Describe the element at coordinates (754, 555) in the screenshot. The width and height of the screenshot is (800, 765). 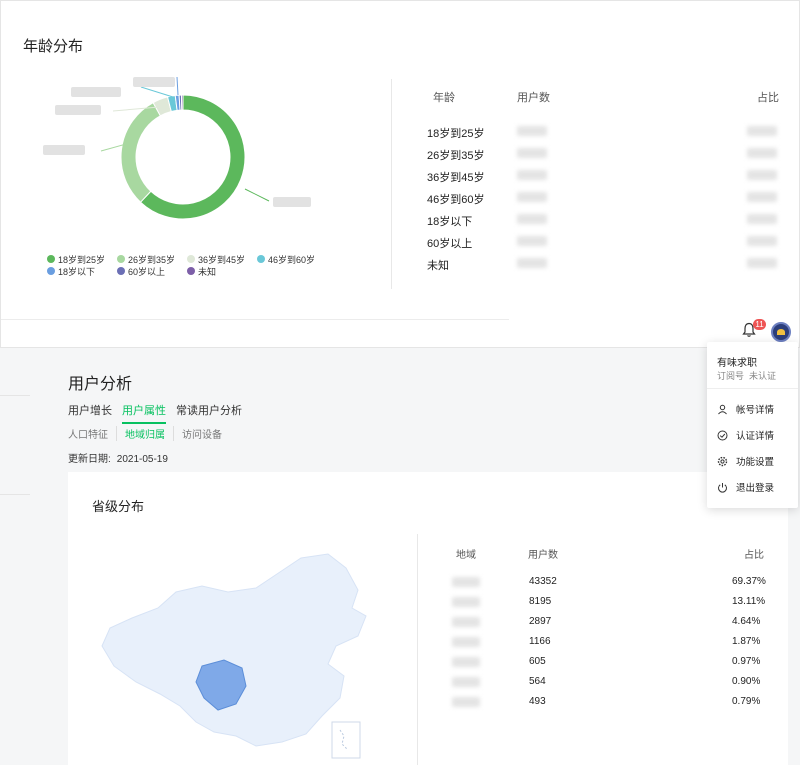
I see `province-header-ratio: 占比` at that location.